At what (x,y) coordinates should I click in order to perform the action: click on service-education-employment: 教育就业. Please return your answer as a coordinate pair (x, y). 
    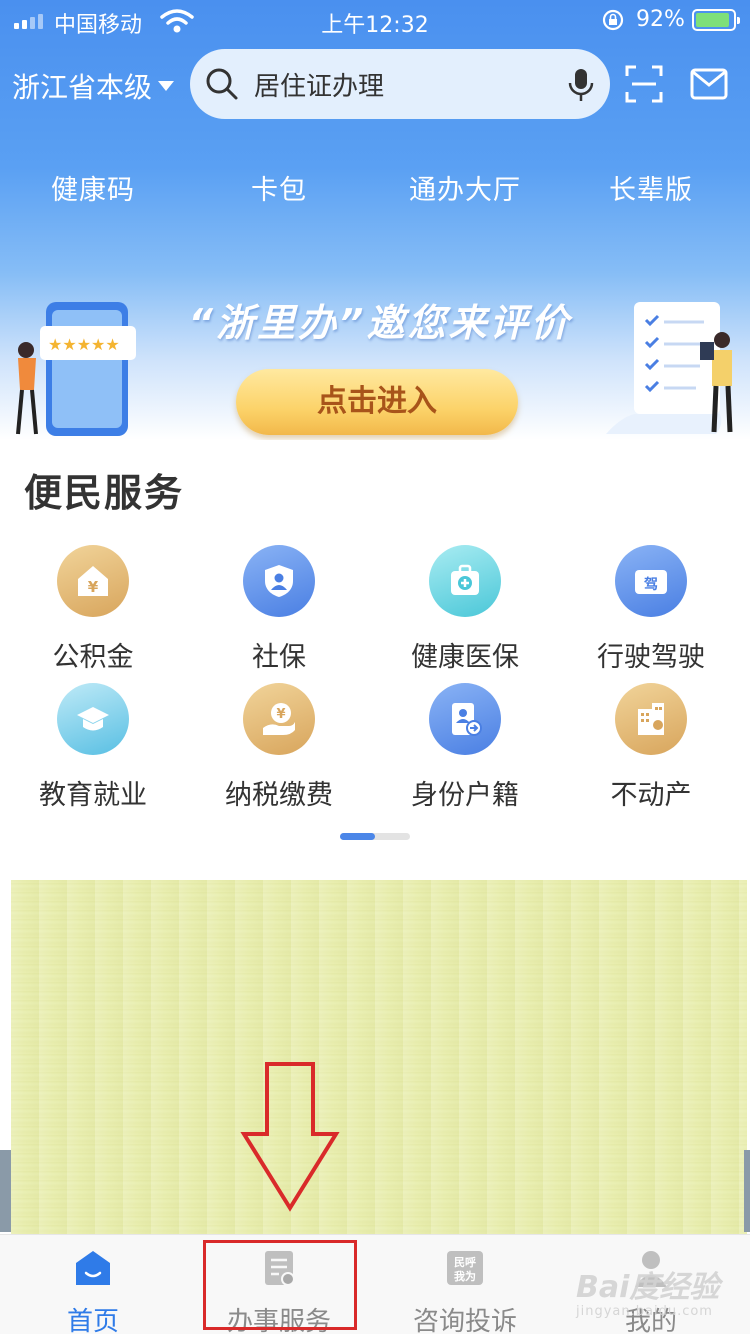
    Looking at the image, I should click on (93, 747).